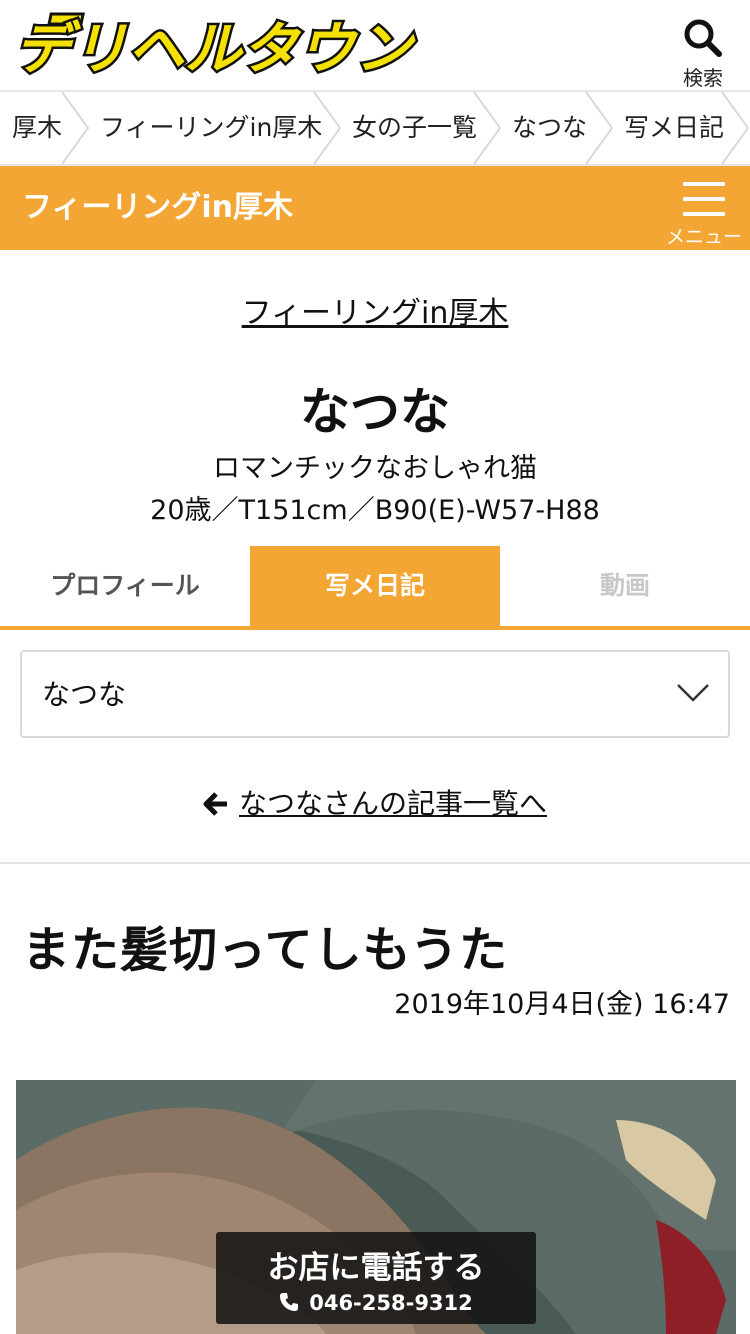 The width and height of the screenshot is (750, 1334). I want to click on search-icon, so click(703, 38).